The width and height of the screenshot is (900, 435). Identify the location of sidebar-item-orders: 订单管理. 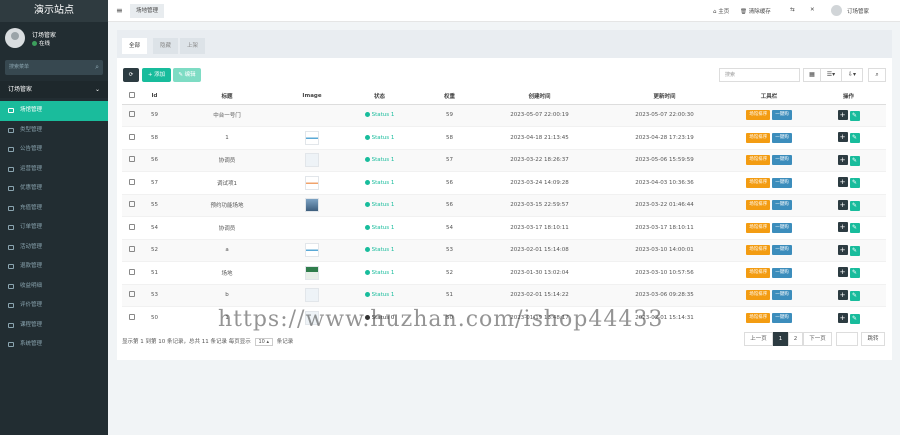
(54, 228).